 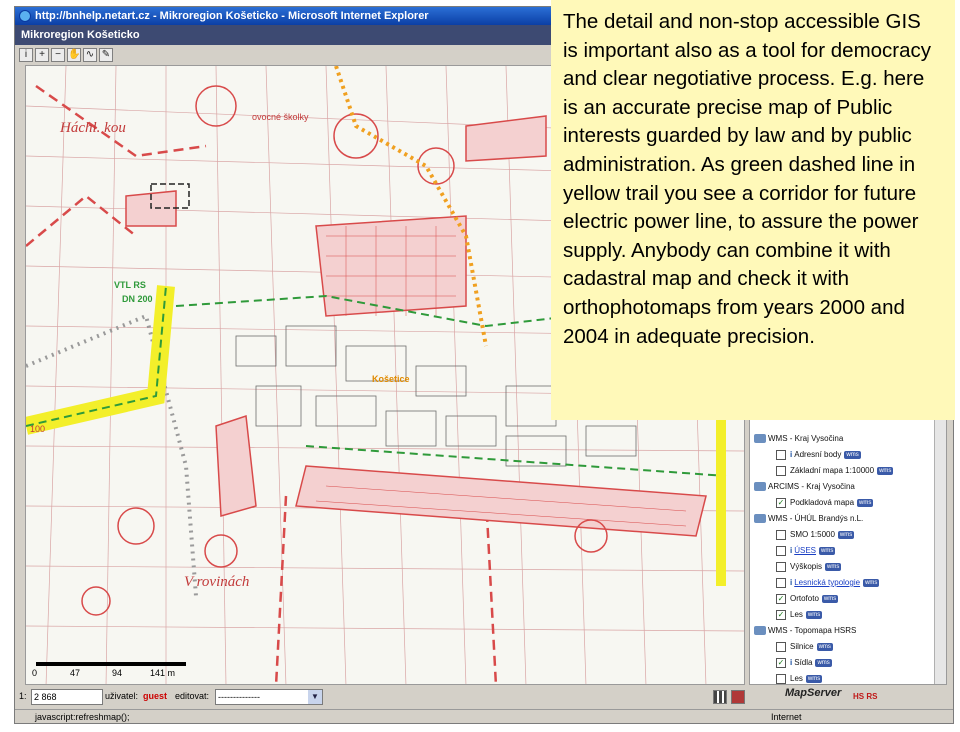 I want to click on map-label-south: V rovinách, so click(x=217, y=582).